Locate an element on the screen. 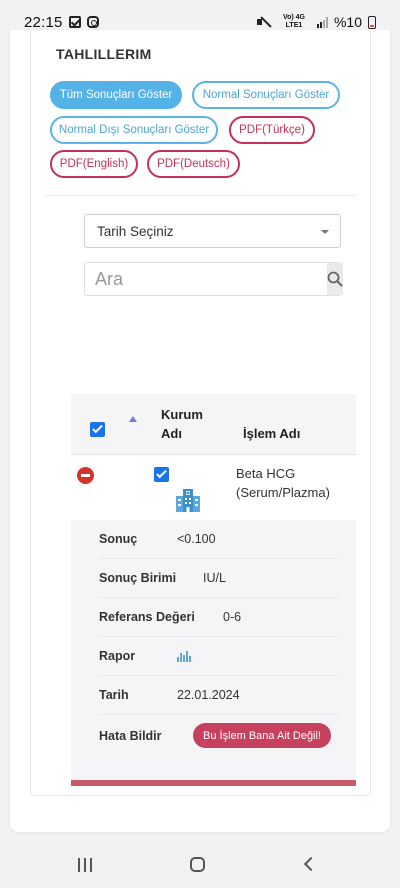  divider is located at coordinates (200, 195).